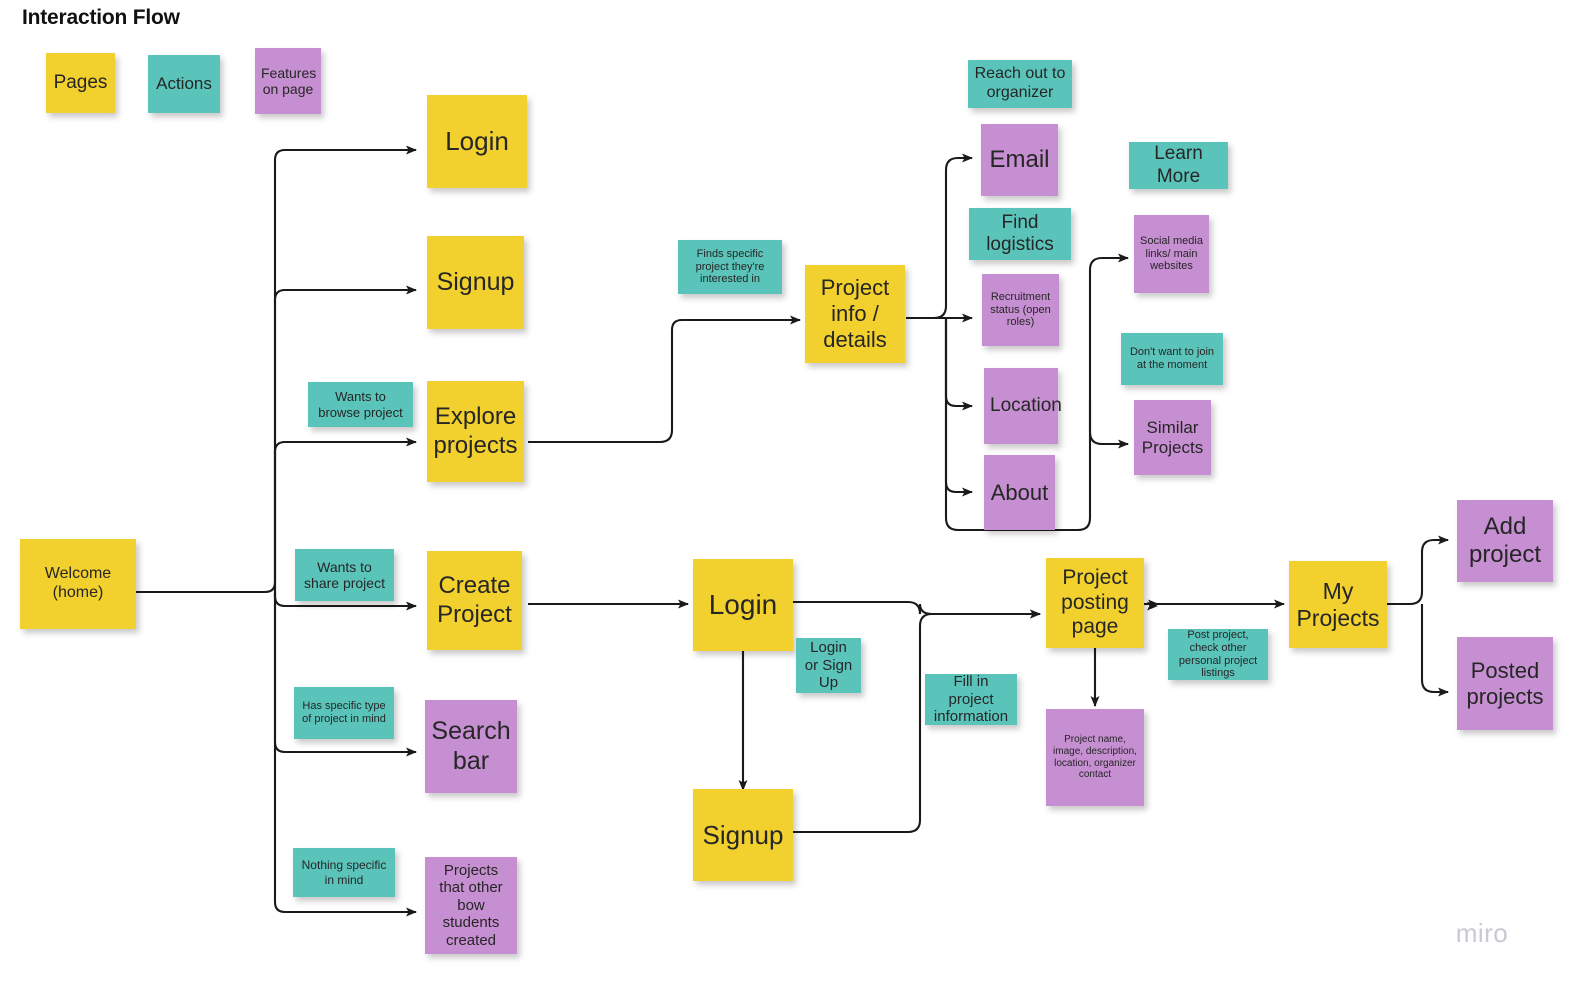 The width and height of the screenshot is (1582, 987). I want to click on node-wants-share-label: Wants to share project, so click(344, 574).